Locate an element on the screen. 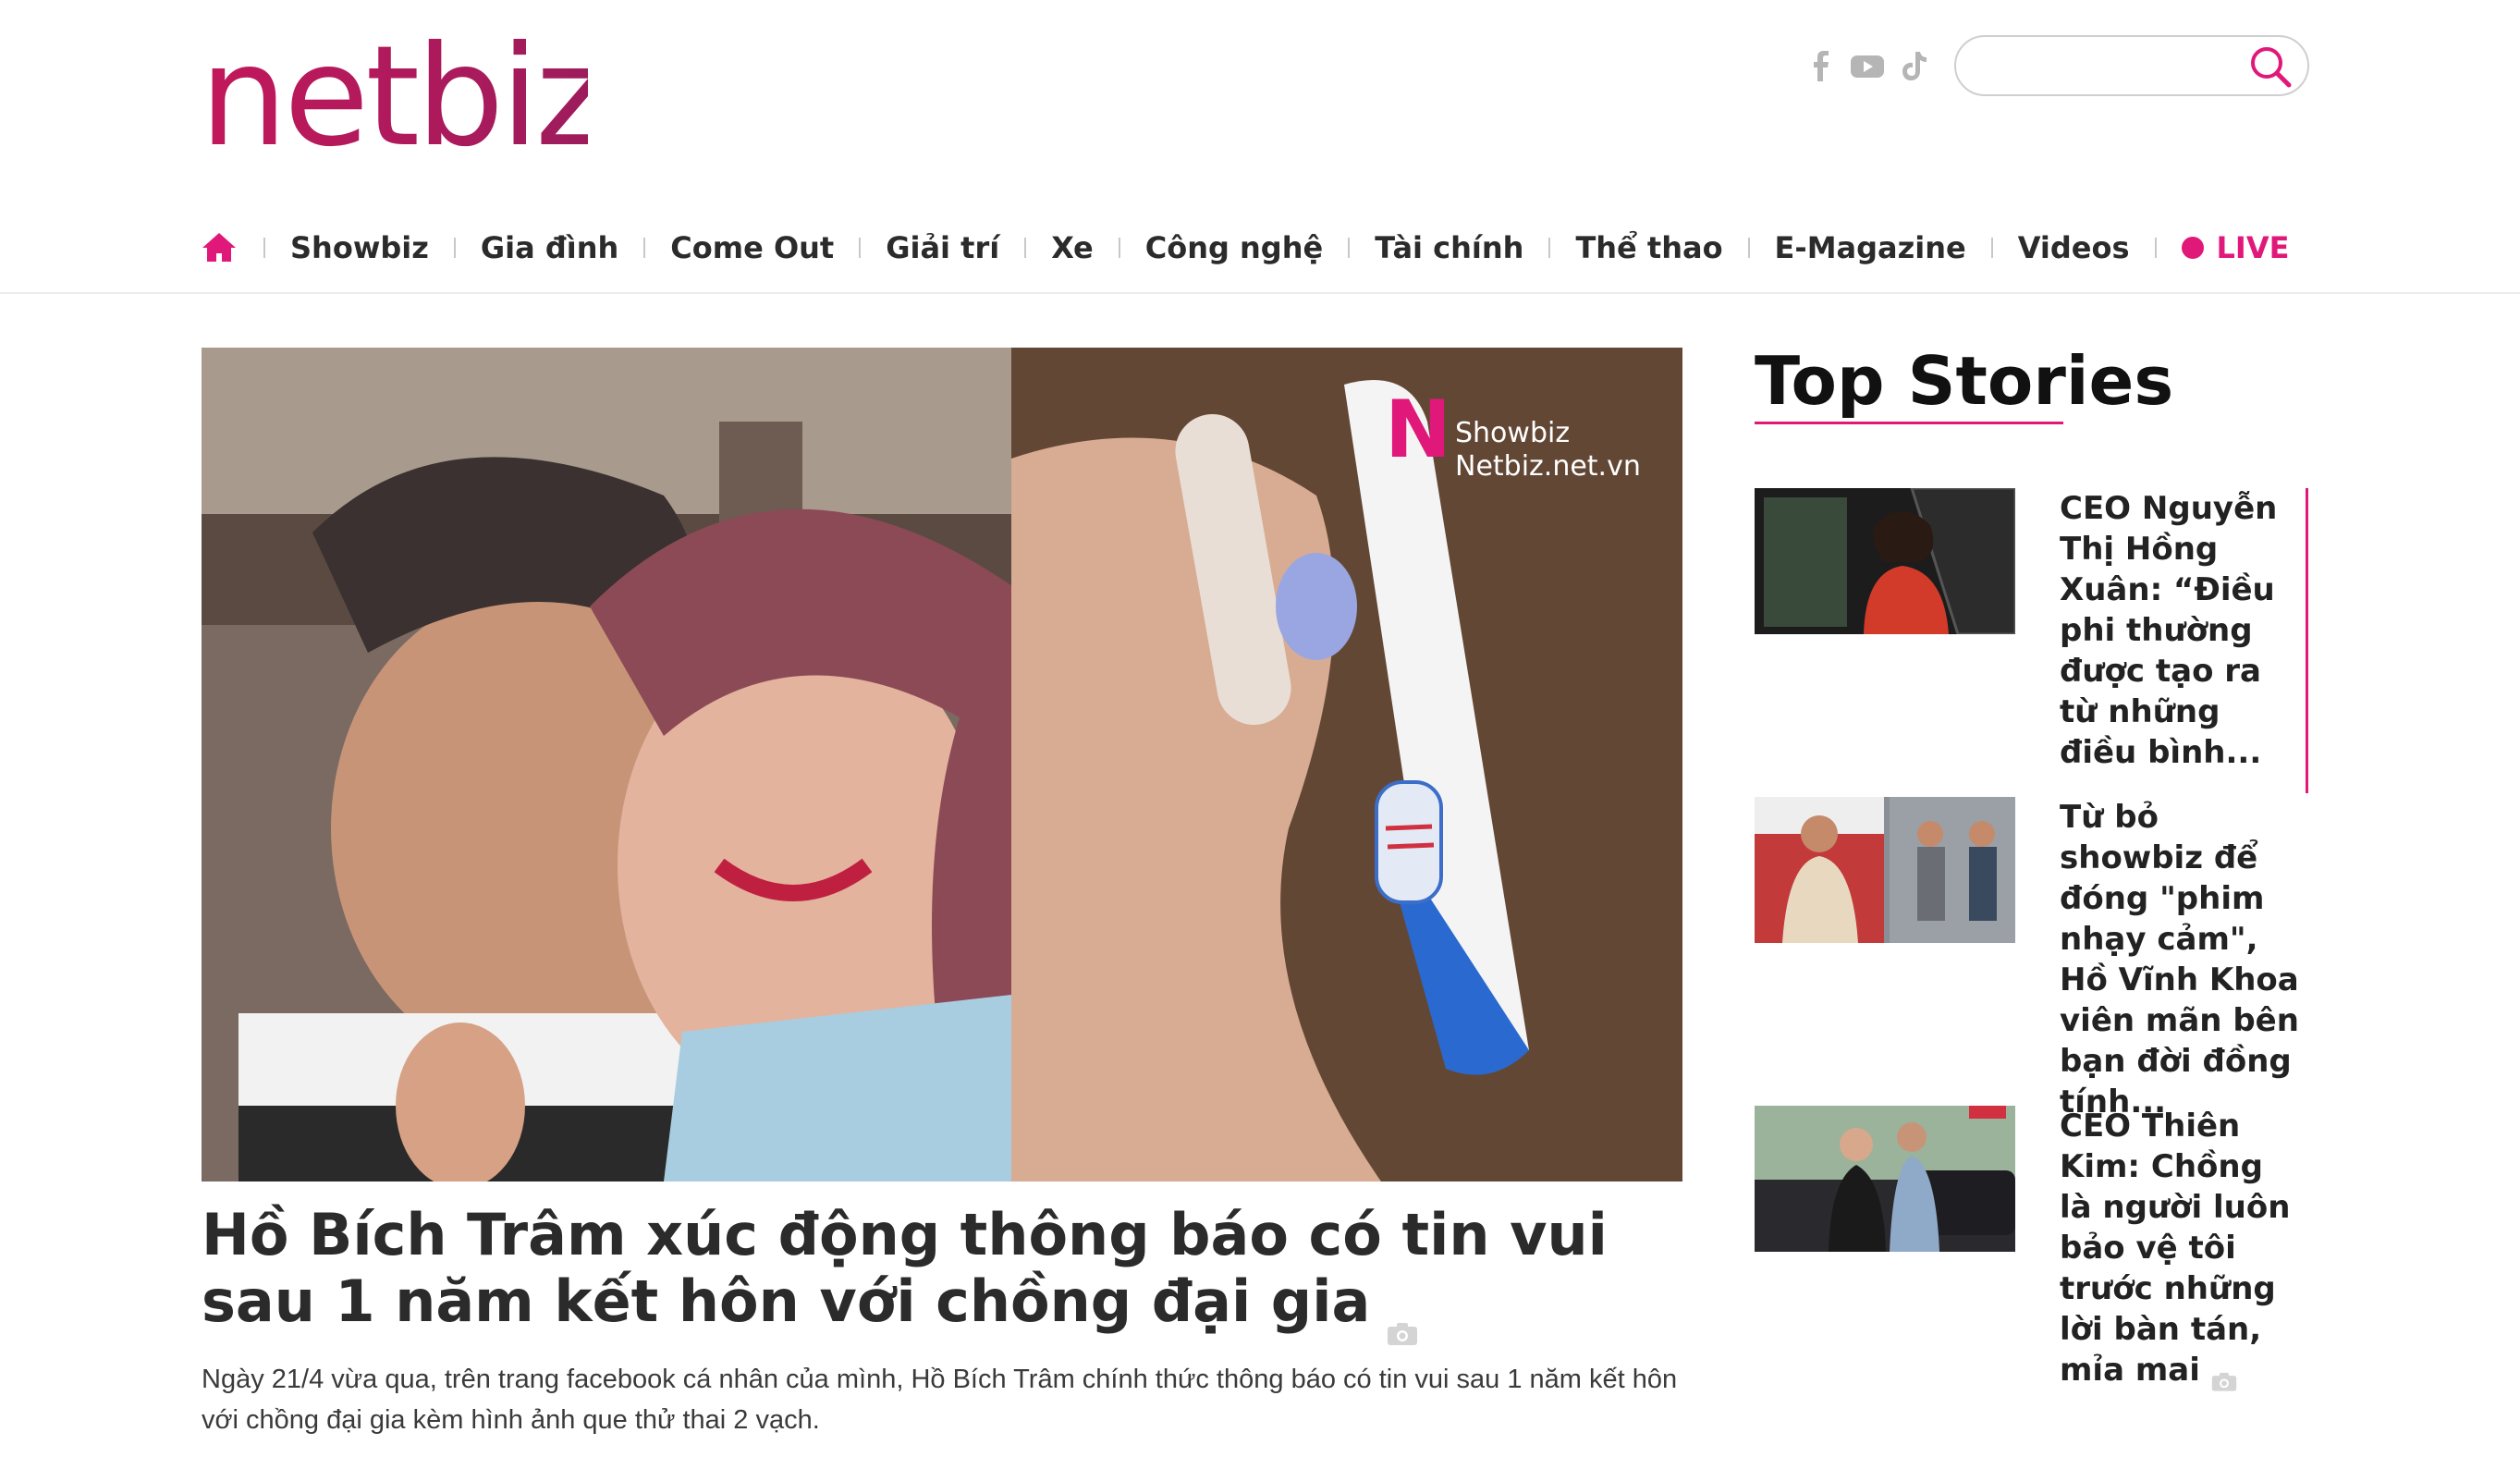  social-links is located at coordinates (1867, 67).